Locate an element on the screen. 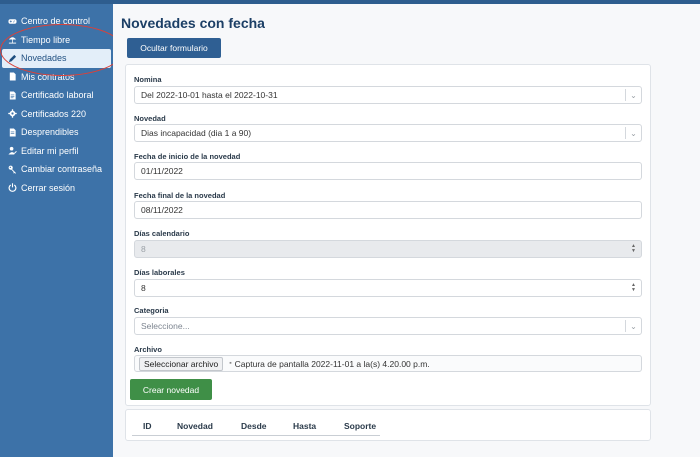  sidebar-item-desprendibles: Desprendibles is located at coordinates (56, 132).